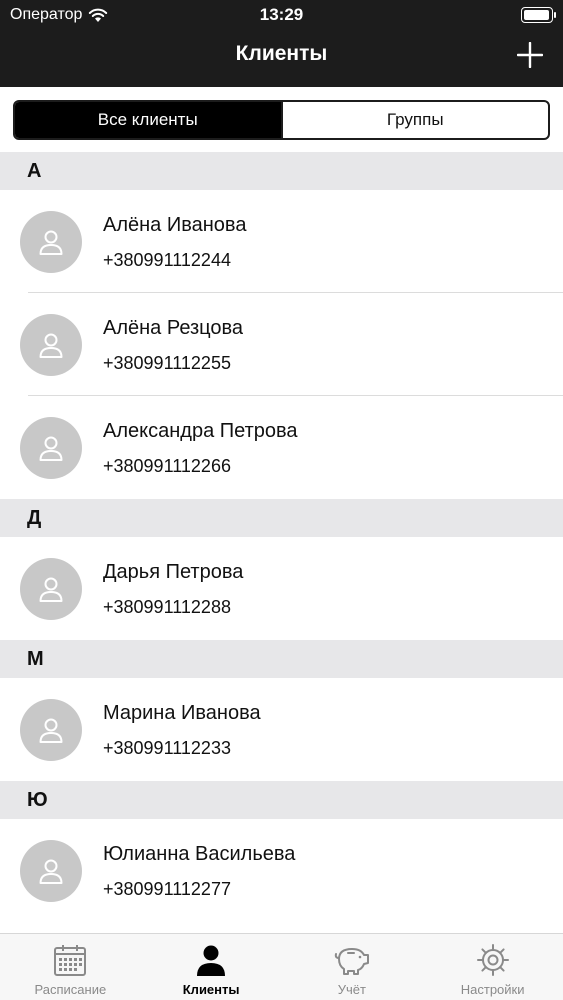 This screenshot has width=563, height=1000. Describe the element at coordinates (281, 53) in the screenshot. I see `page-title: Клиенты` at that location.